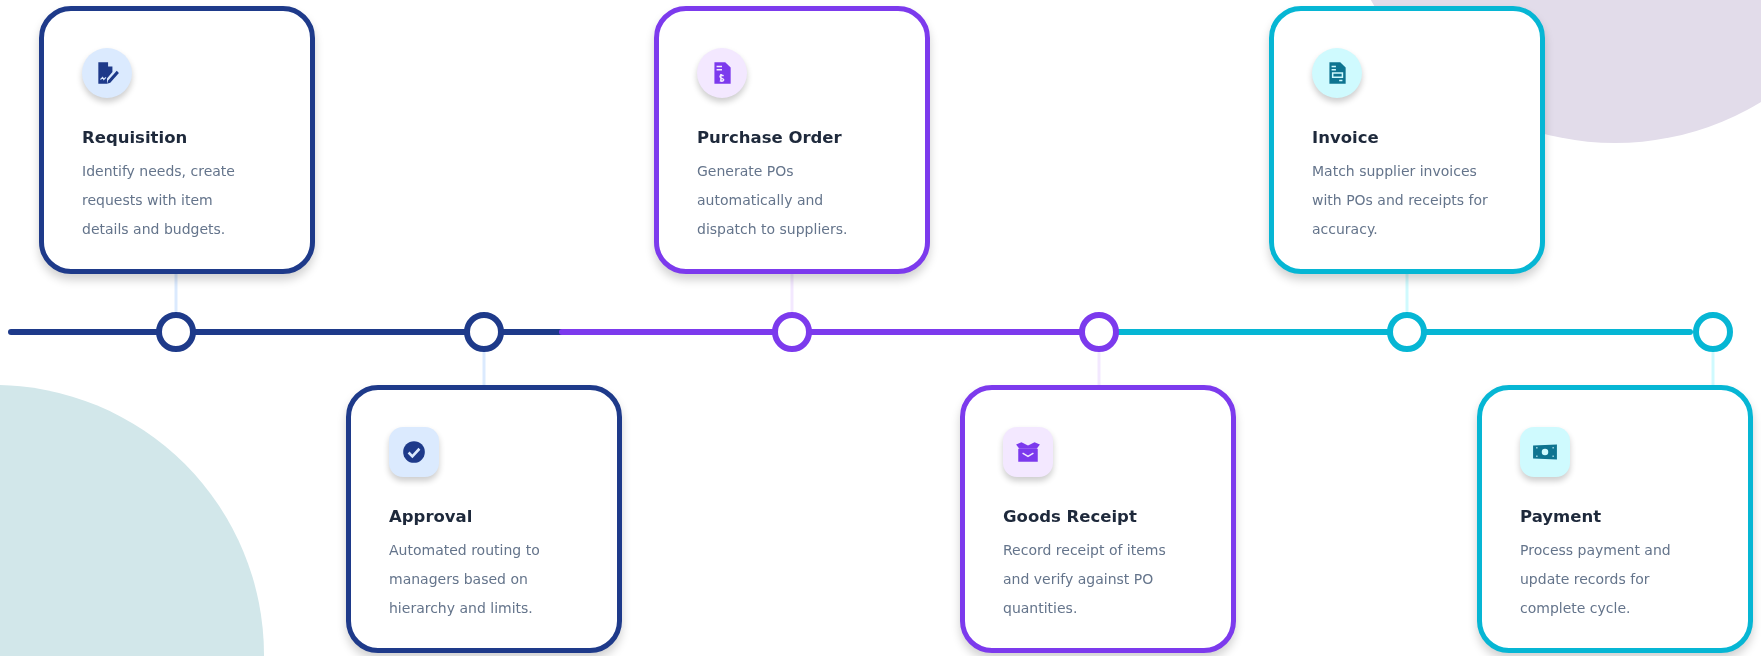 This screenshot has height=656, width=1761. I want to click on step-title: Payment, so click(1561, 516).